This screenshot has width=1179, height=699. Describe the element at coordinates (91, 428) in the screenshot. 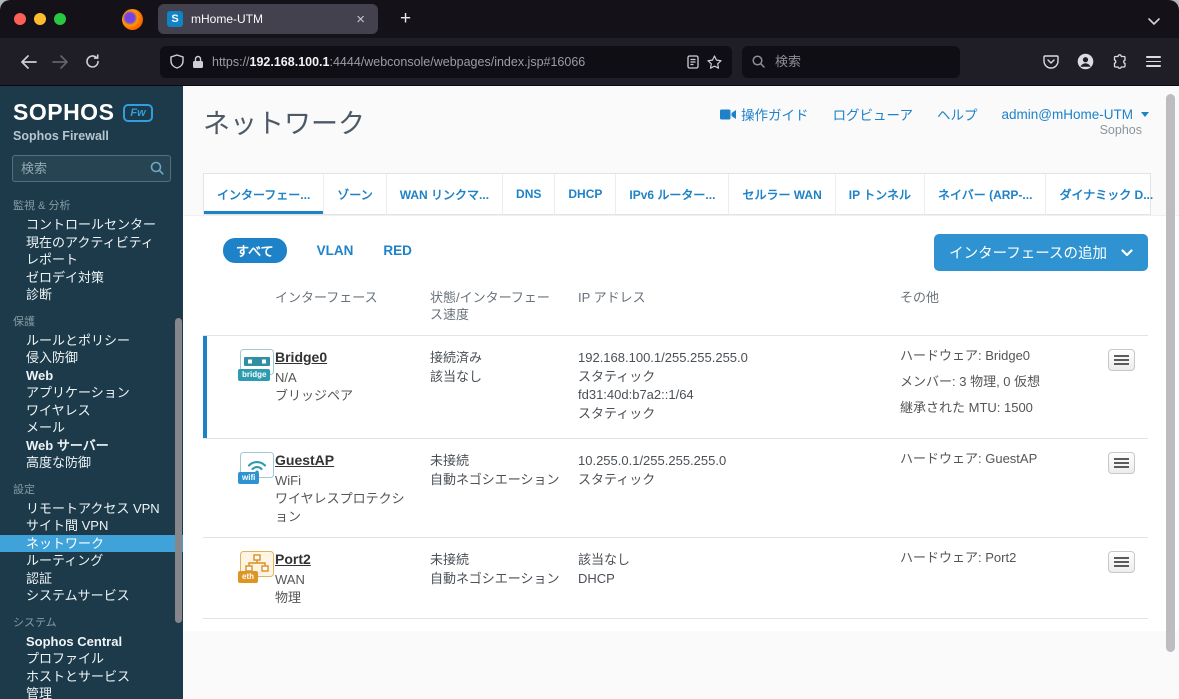

I see `sidebar-item-email: メール` at that location.